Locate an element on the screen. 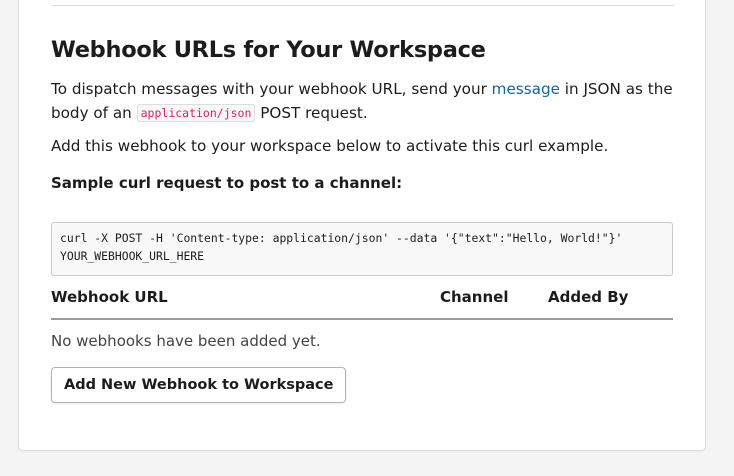 This screenshot has height=476, width=734. section-title: Webhook URLs for Your Workspace is located at coordinates (268, 50).